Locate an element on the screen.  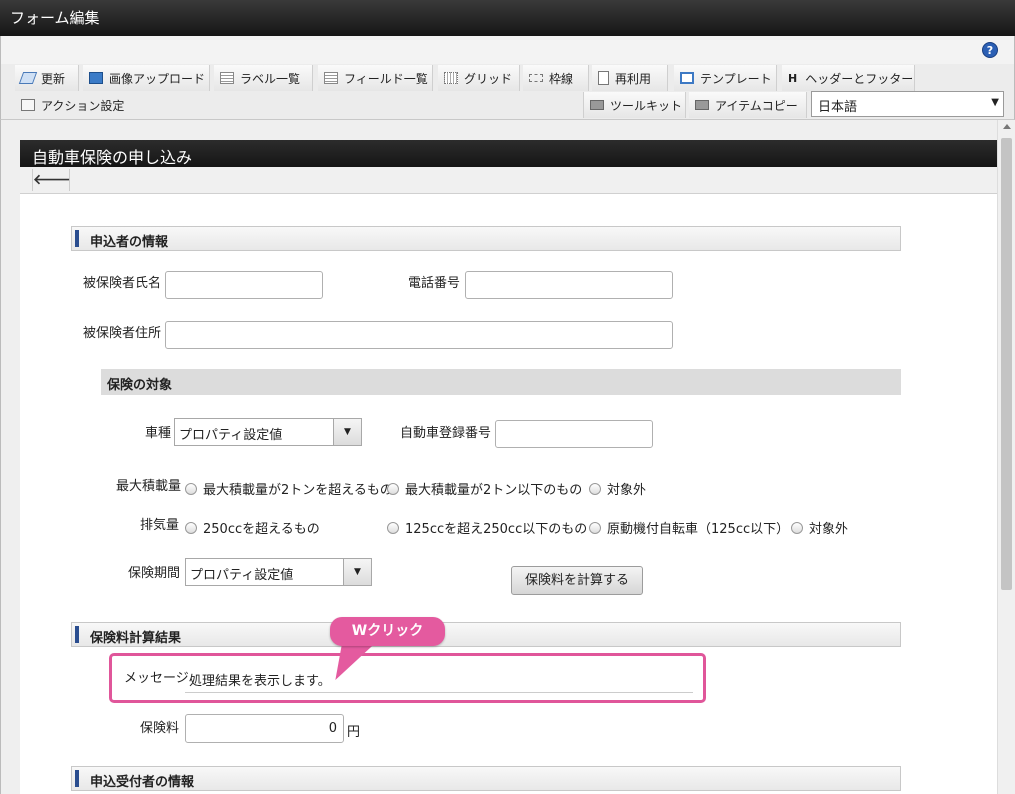
registration-no-label: 自動車登録番号 is located at coordinates (446, 433).